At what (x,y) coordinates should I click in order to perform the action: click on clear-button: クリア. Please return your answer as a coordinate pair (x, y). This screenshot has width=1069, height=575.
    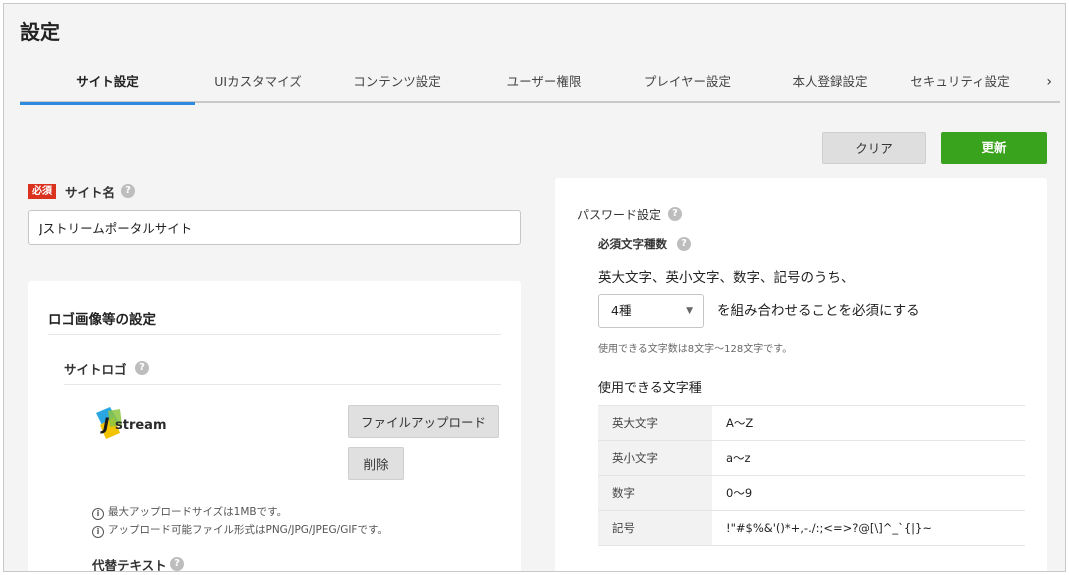
    Looking at the image, I should click on (874, 148).